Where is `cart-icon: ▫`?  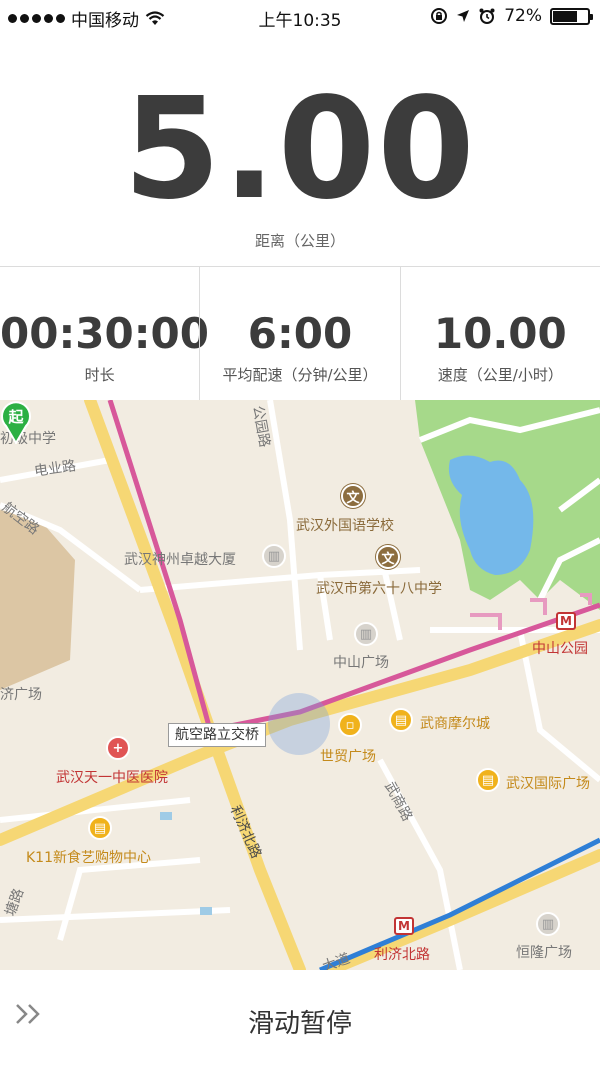 cart-icon: ▫ is located at coordinates (350, 725).